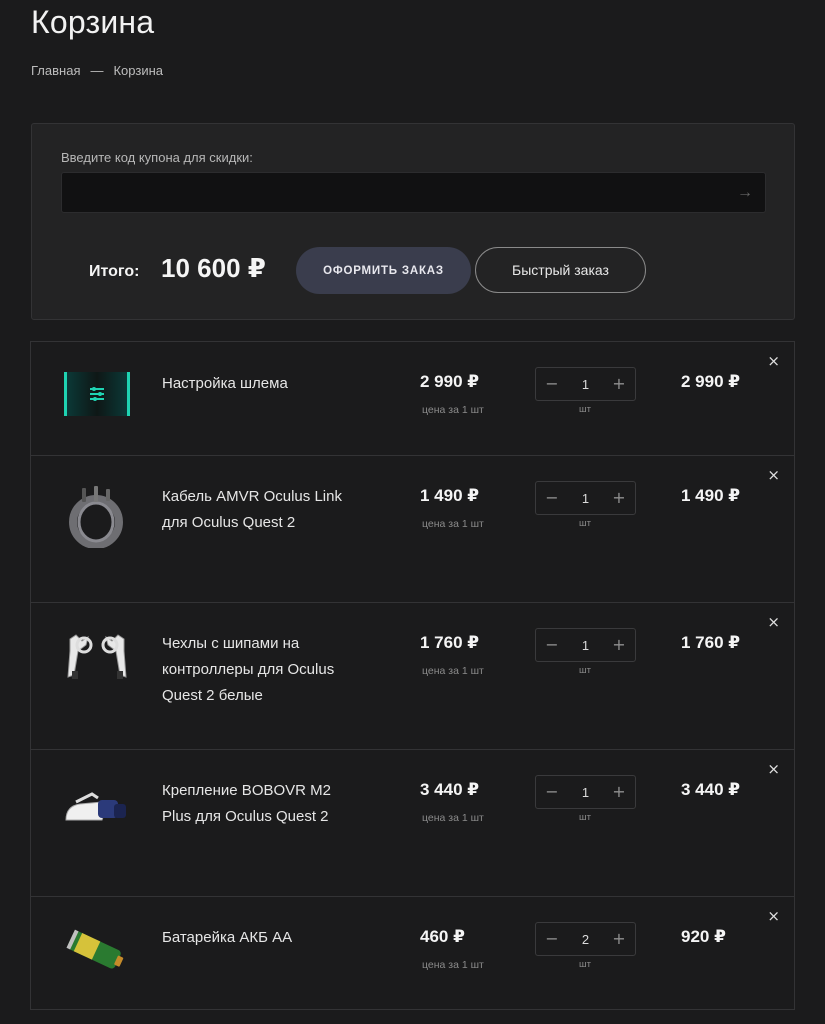 The image size is (825, 1024). I want to click on line-total: 3 440 ₽, so click(711, 789).